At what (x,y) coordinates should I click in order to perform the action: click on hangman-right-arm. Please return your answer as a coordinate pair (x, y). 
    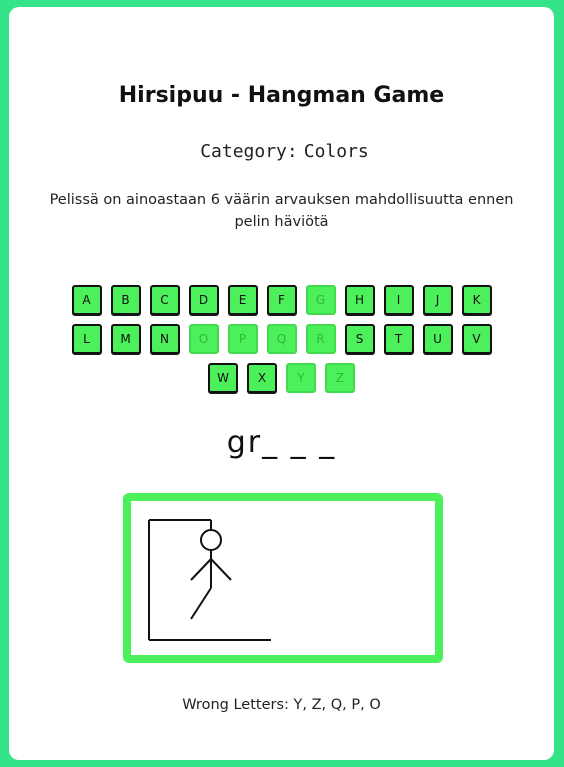
    Looking at the image, I should click on (221, 569).